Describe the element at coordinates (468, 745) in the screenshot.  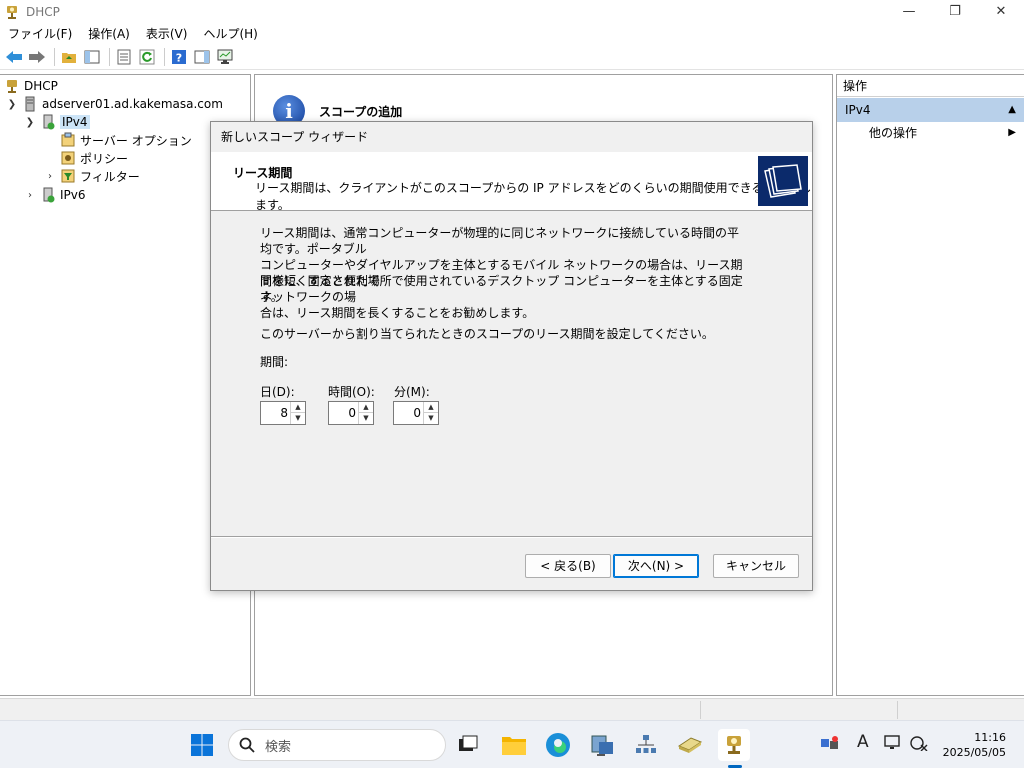
I see `task-view-icon` at that location.